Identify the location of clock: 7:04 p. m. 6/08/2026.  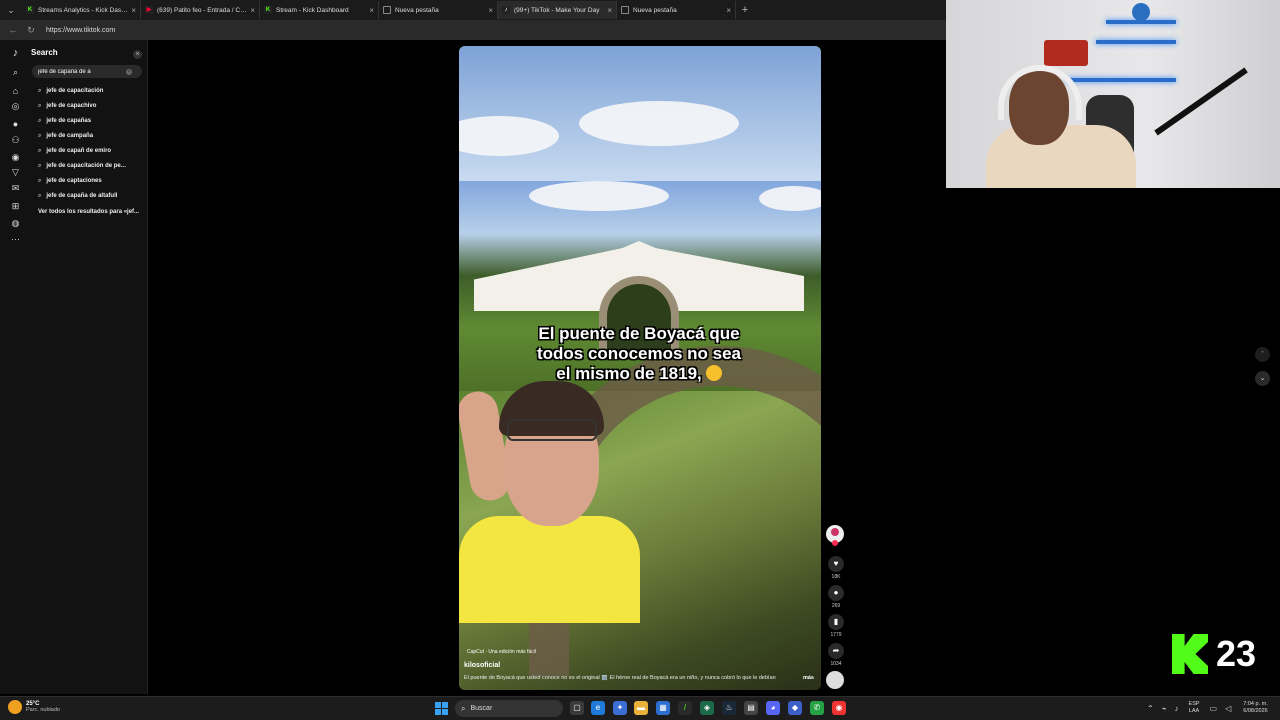
(1255, 708).